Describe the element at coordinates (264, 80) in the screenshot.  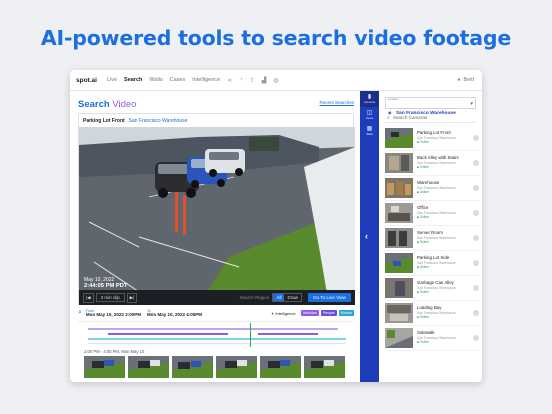
I see `signal-icon: ▟` at that location.